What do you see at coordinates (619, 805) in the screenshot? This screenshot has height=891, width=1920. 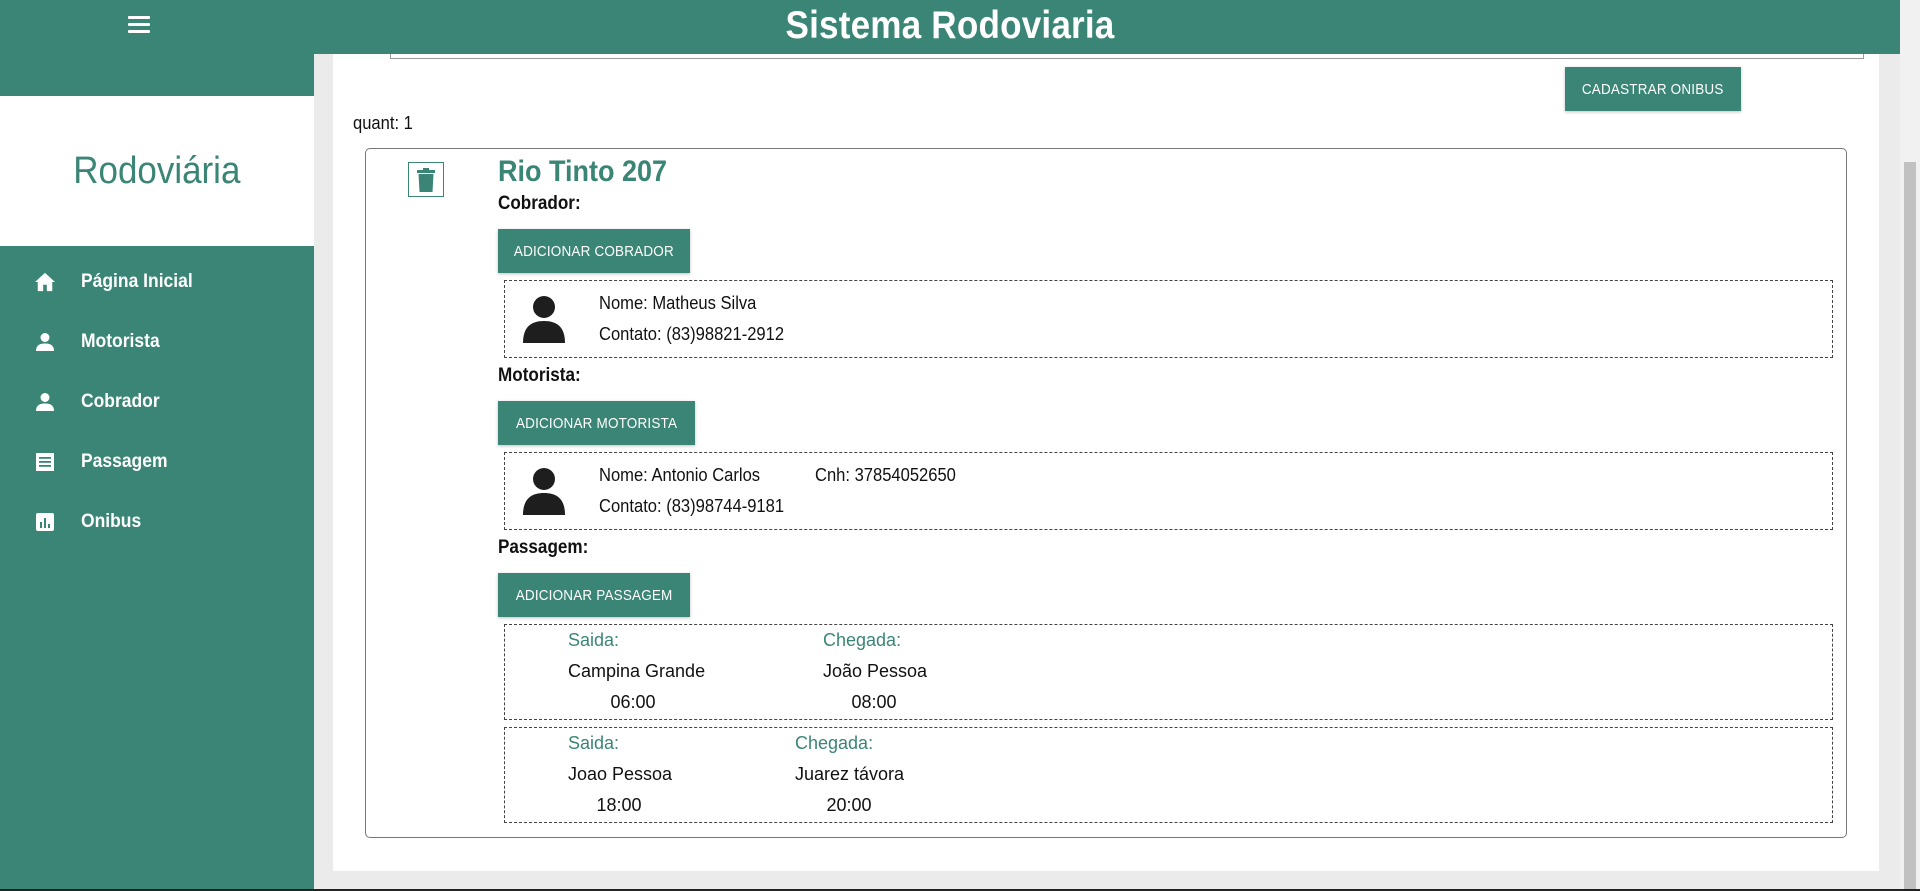 I see `saida-hora: 18:00` at bounding box center [619, 805].